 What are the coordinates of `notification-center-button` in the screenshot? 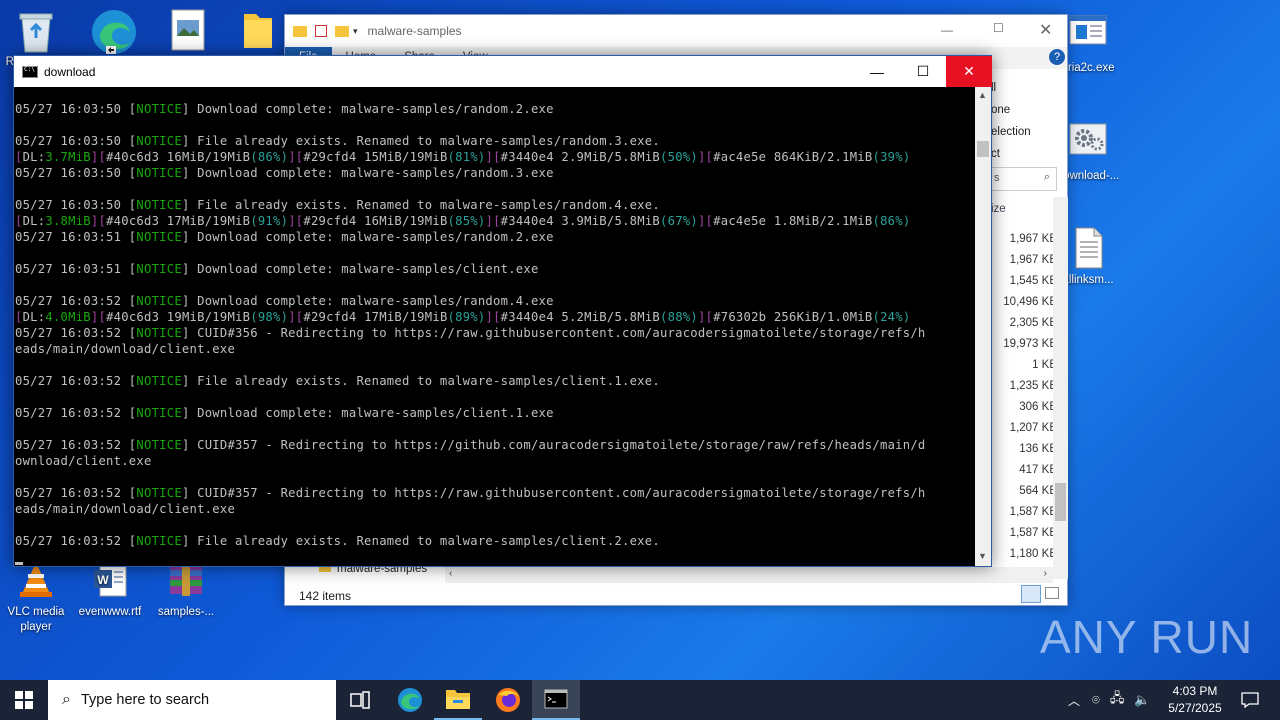 It's located at (1250, 700).